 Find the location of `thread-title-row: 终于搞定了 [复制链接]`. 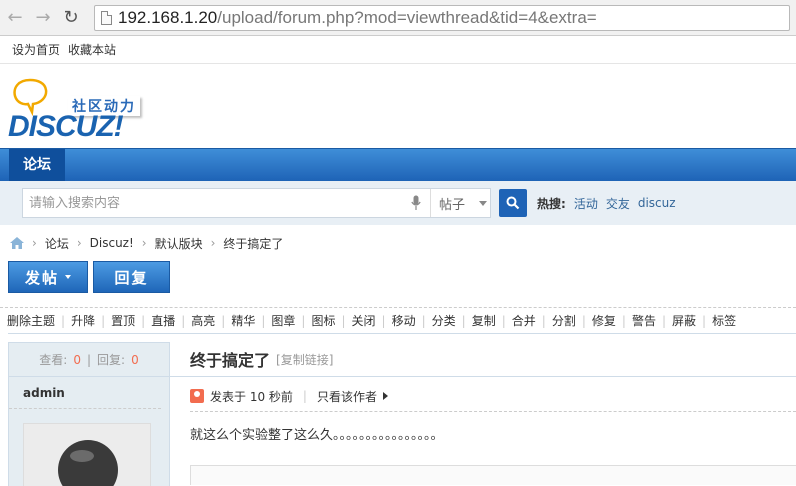

thread-title-row: 终于搞定了 [复制链接] is located at coordinates (493, 359).